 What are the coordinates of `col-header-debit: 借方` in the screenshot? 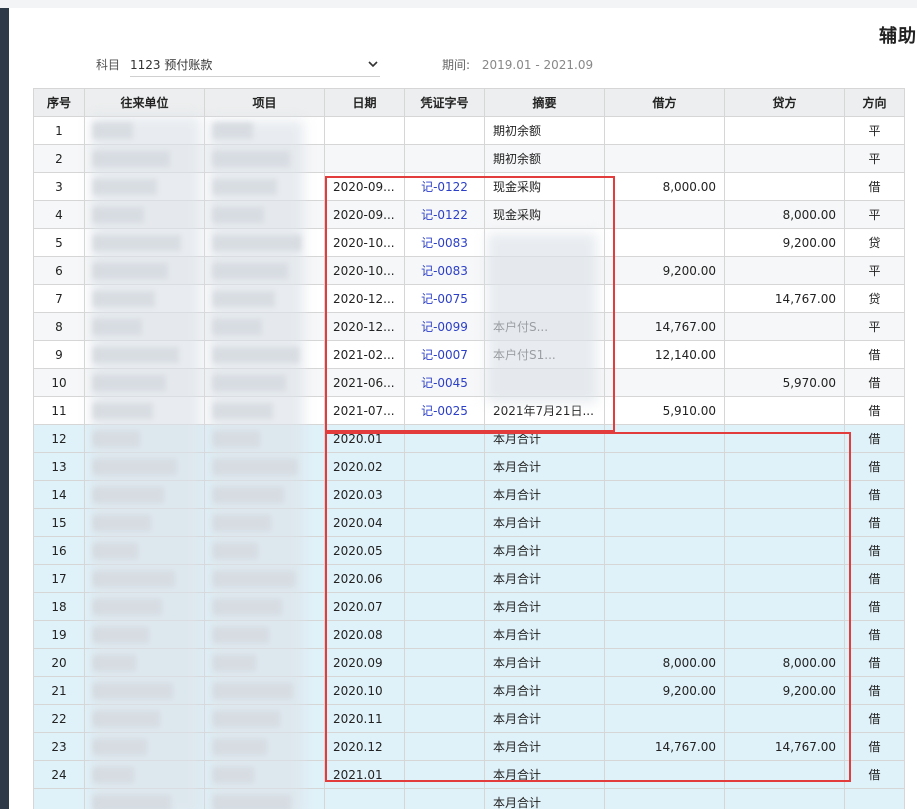 It's located at (664, 102).